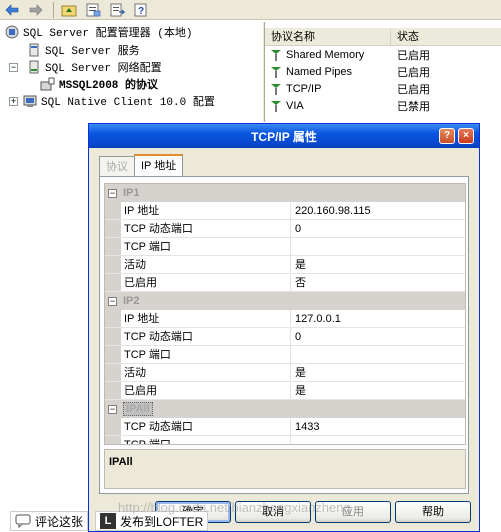 The height and width of the screenshot is (532, 501). What do you see at coordinates (378, 318) in the screenshot?
I see `property-value: 127.0.0.1` at bounding box center [378, 318].